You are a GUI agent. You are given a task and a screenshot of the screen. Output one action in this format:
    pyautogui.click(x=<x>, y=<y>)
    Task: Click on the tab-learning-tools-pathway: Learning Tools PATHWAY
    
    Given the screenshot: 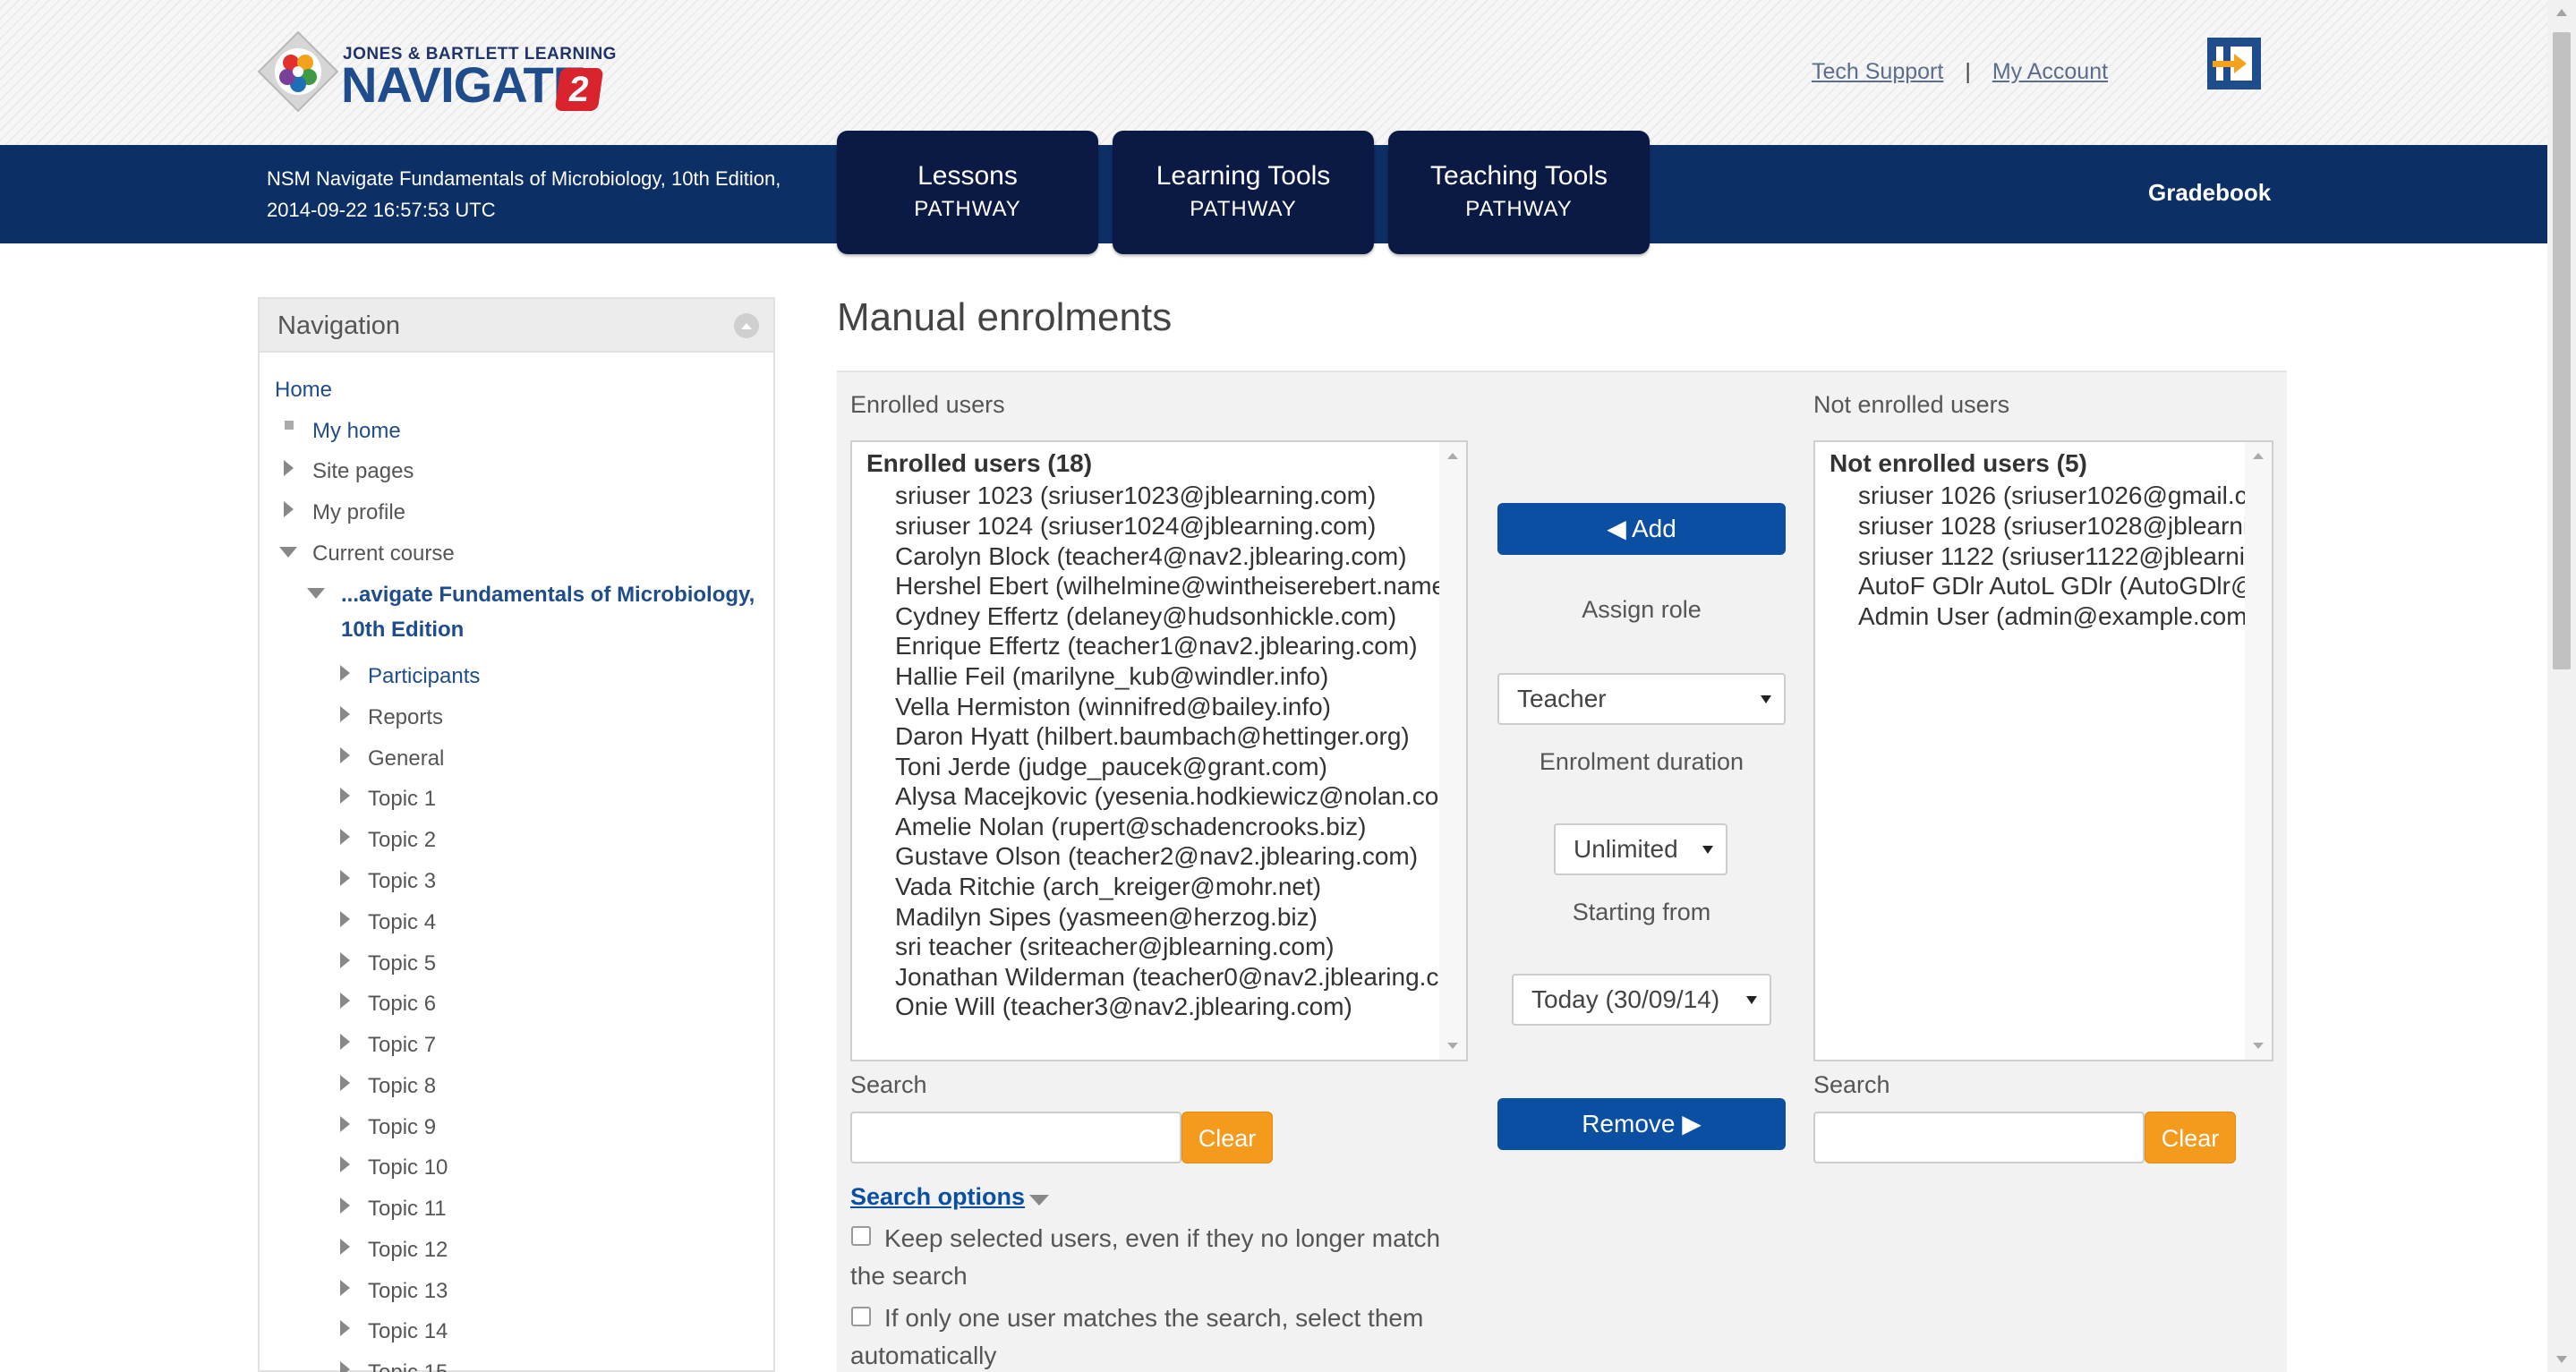 What is the action you would take?
    pyautogui.click(x=1243, y=192)
    